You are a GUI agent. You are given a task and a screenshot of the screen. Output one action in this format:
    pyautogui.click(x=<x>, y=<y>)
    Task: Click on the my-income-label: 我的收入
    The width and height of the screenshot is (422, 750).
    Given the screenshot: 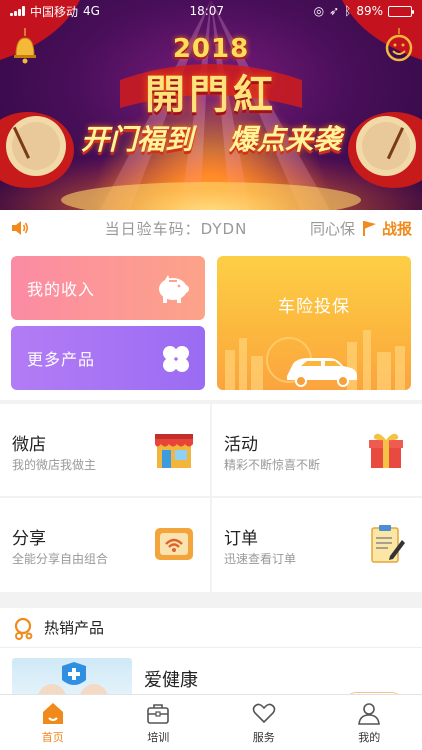 What is the action you would take?
    pyautogui.click(x=61, y=289)
    